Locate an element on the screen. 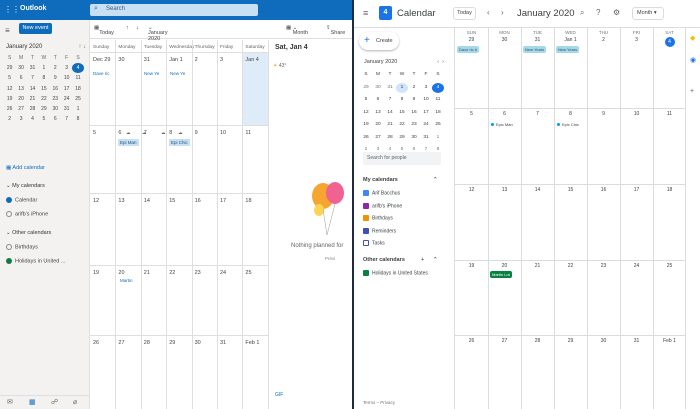 The width and height of the screenshot is (700, 409). calendar-item-calendar: Calendar is located at coordinates (21, 200).